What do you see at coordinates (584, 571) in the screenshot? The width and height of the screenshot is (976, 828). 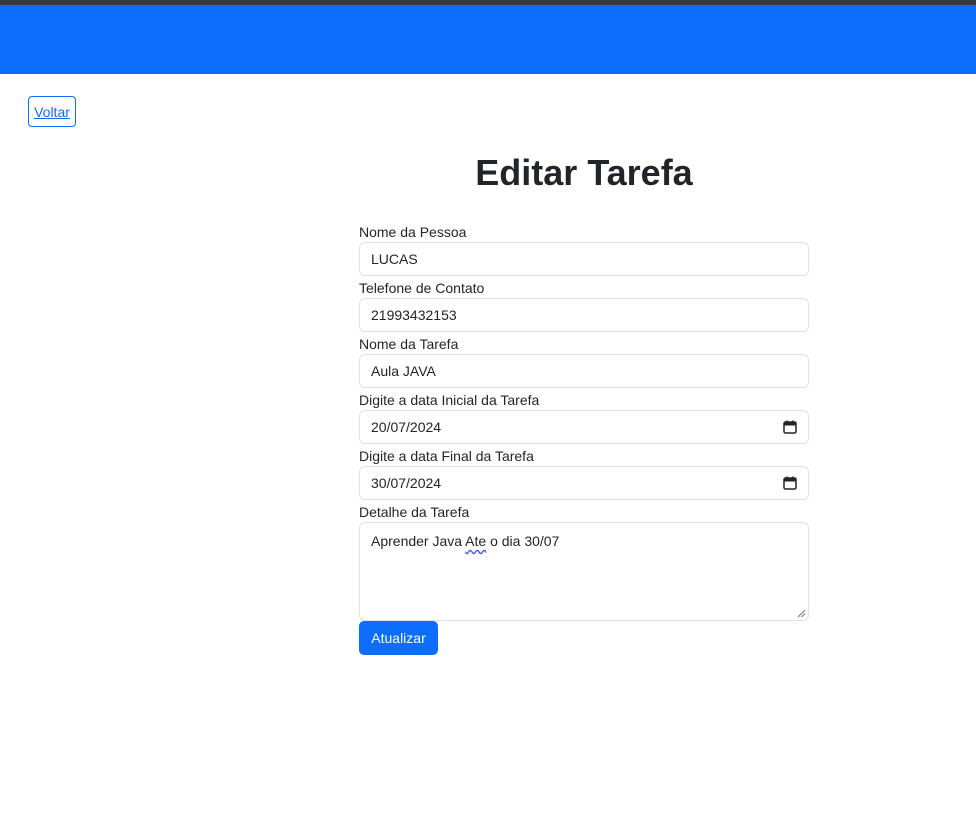 I see `details-textarea: Aprender Java Ate o dia 30/07` at bounding box center [584, 571].